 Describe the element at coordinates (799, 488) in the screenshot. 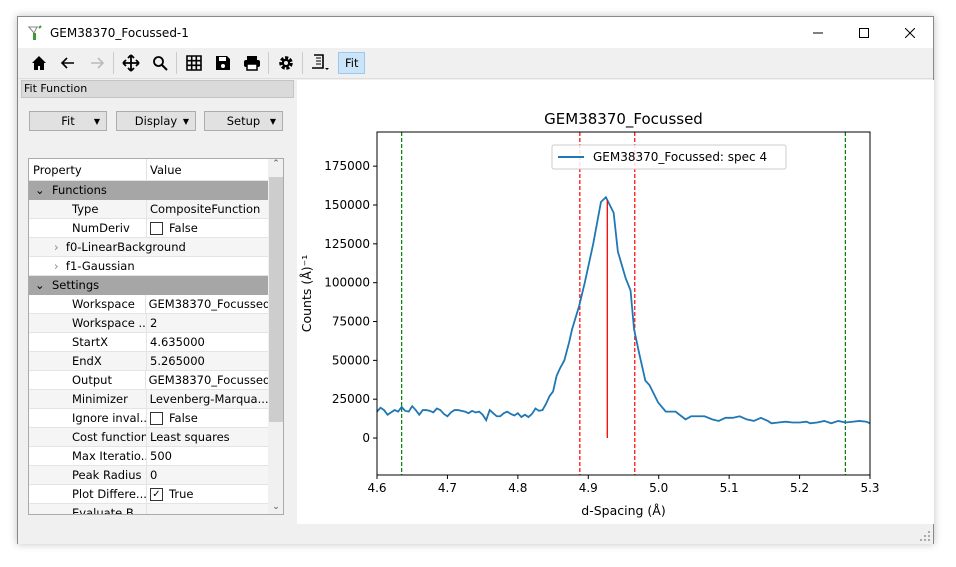

I see `x-tick-label: 5.2` at that location.